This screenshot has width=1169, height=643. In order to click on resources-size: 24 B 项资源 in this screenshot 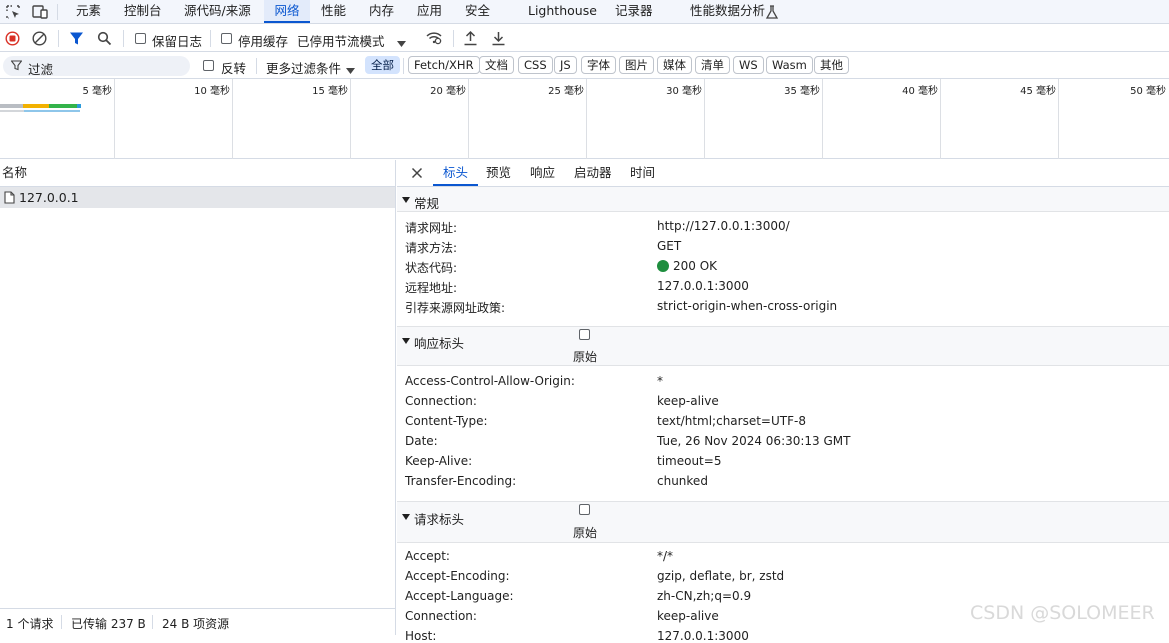, I will do `click(196, 624)`.